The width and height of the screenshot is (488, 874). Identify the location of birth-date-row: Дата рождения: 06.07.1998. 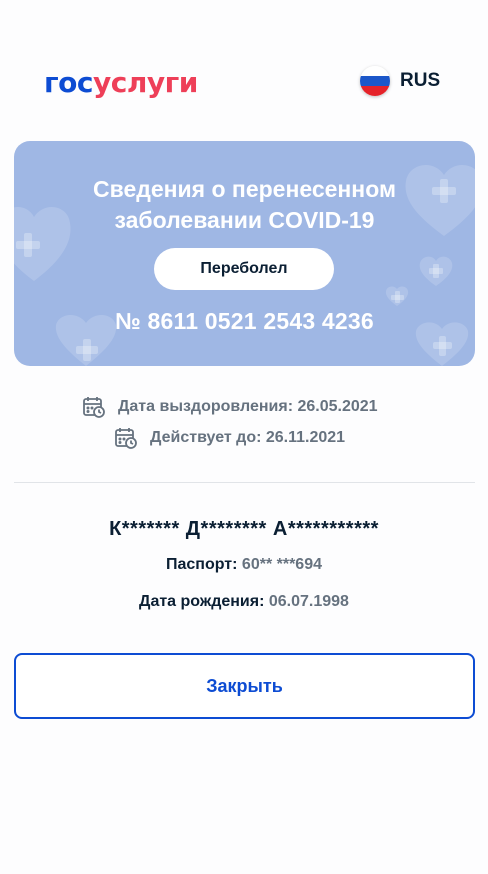
(244, 602).